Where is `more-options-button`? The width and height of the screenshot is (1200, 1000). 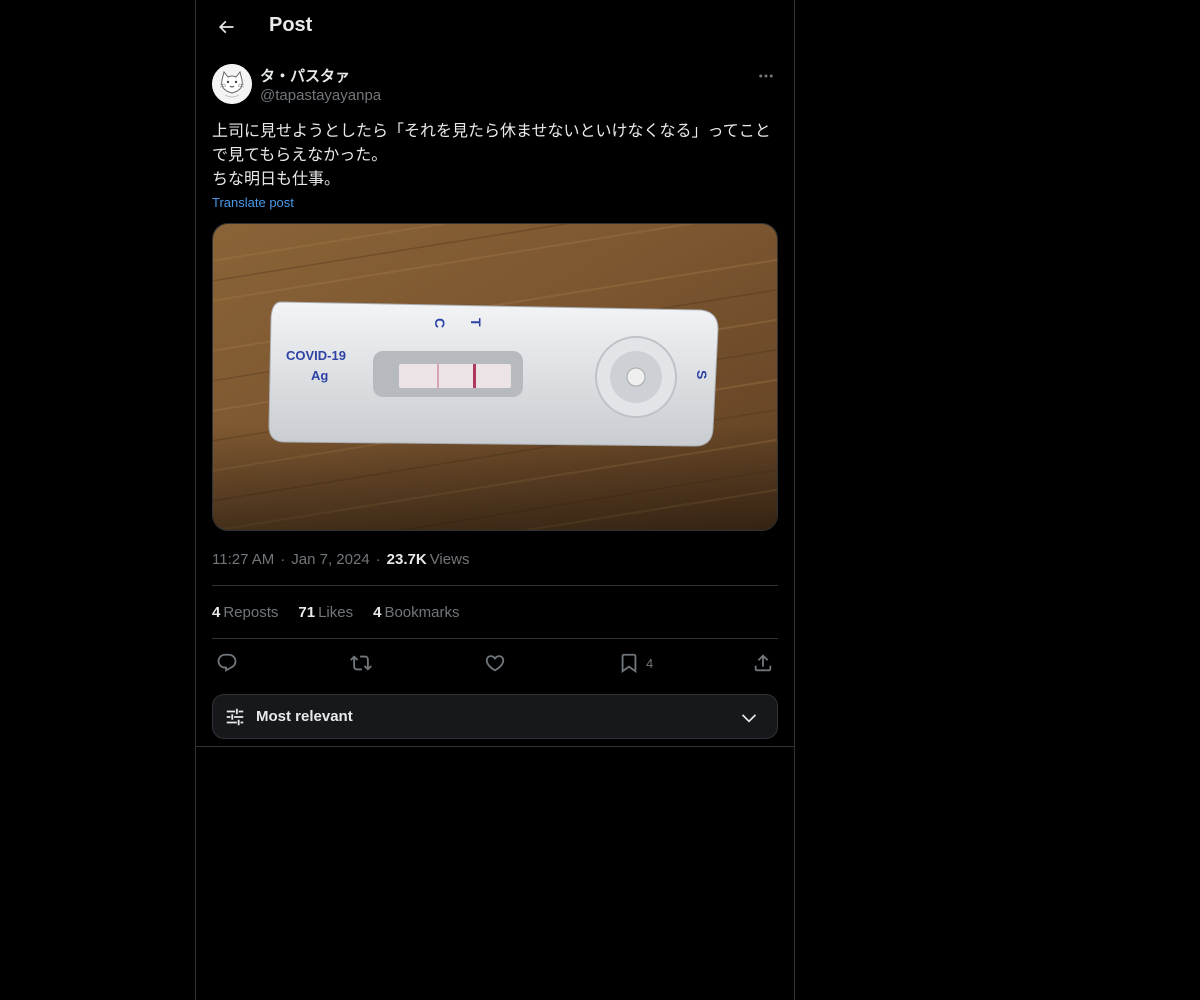
more-options-button is located at coordinates (766, 76).